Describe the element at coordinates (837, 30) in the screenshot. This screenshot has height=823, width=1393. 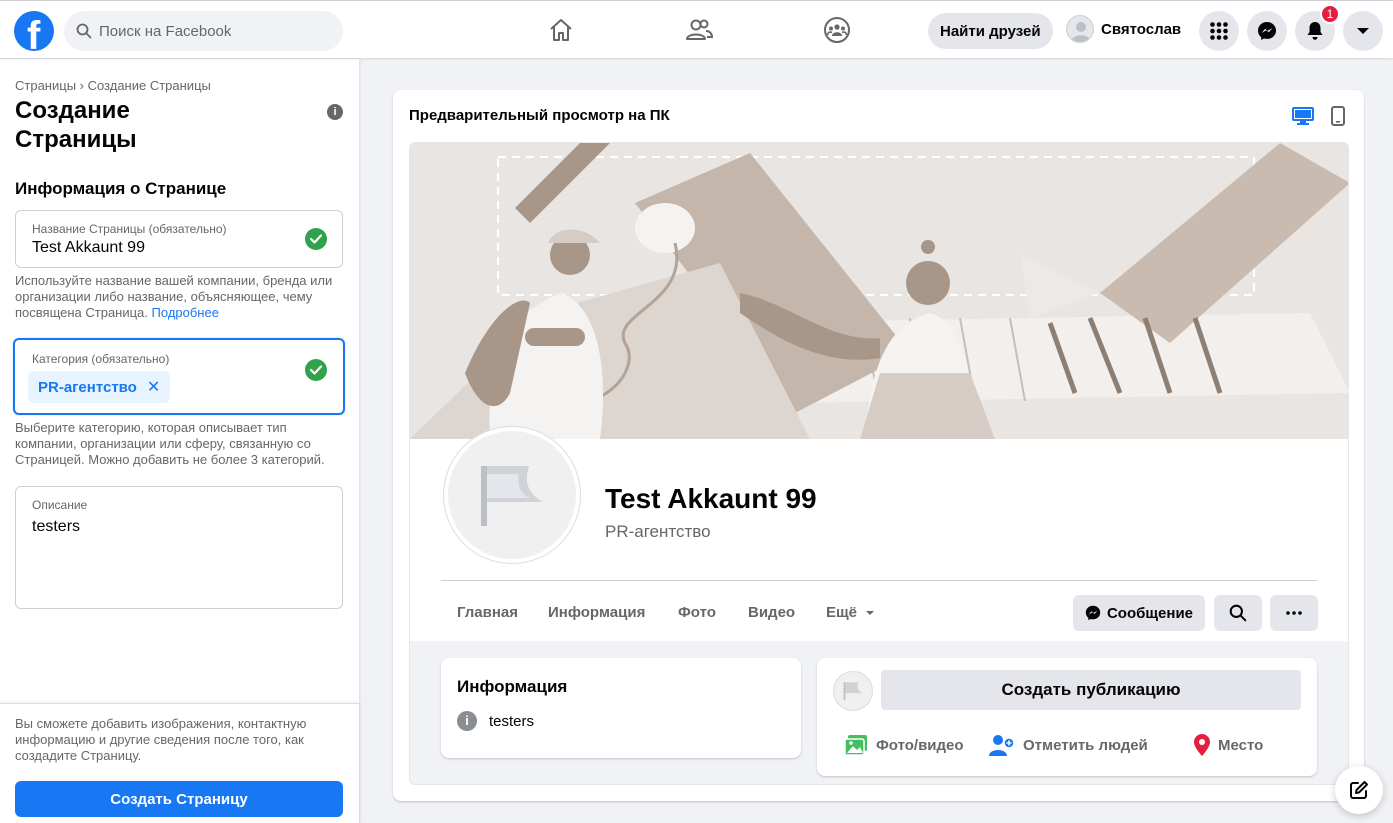
I see `groups-icon` at that location.